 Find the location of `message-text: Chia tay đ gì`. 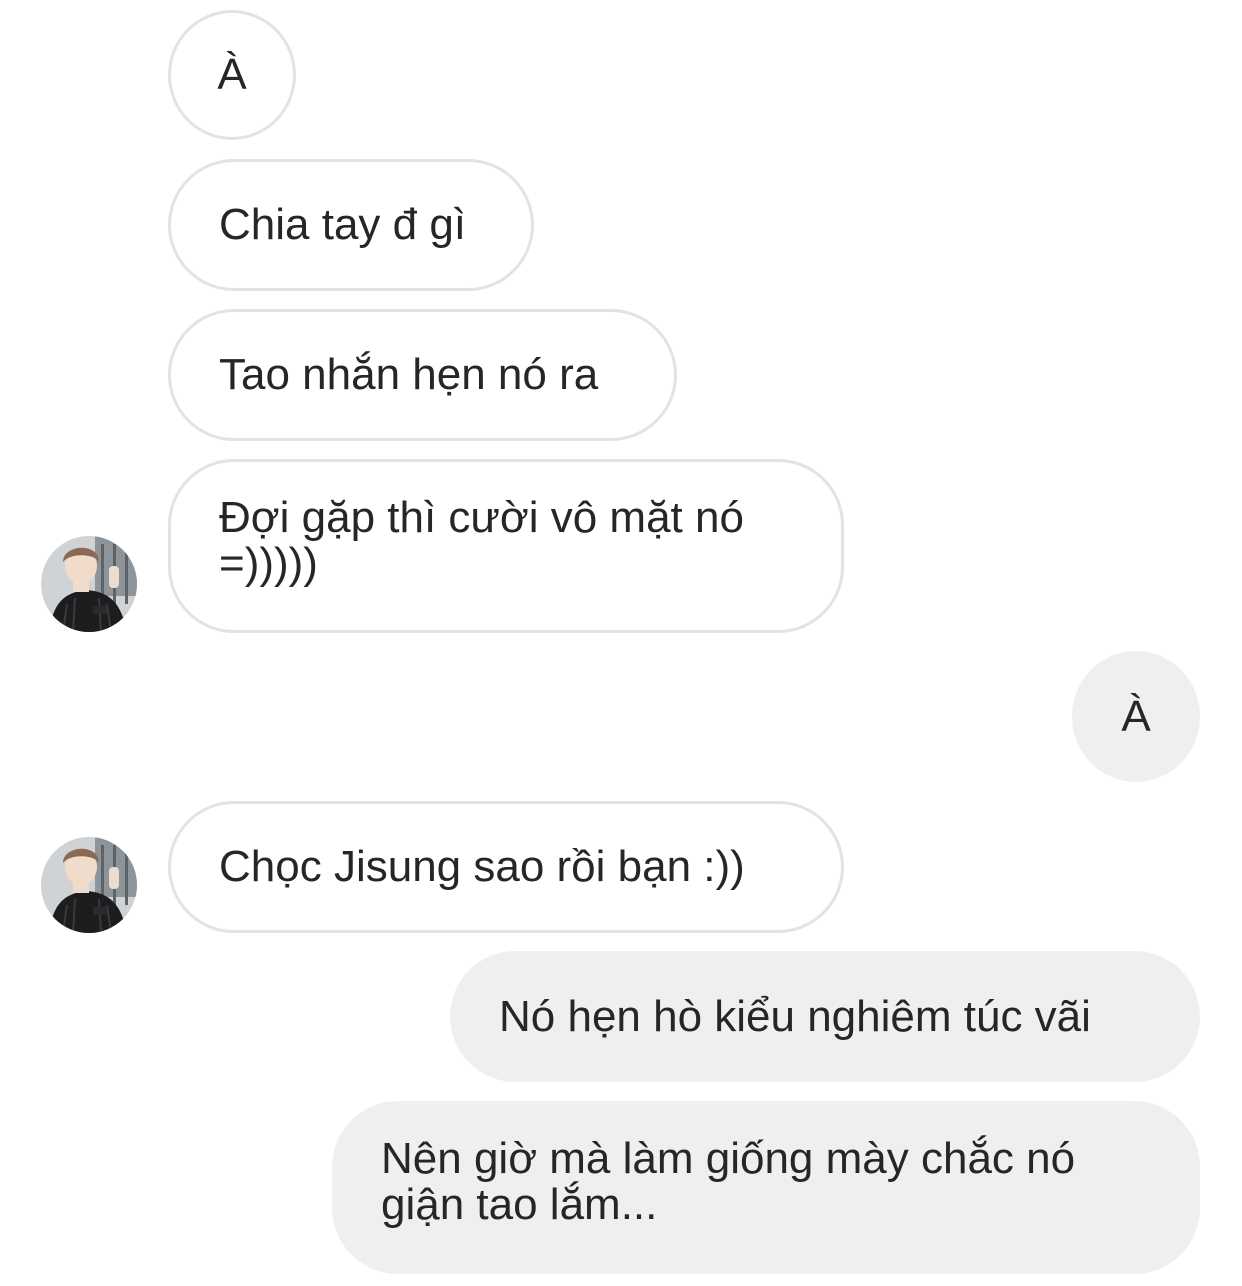

message-text: Chia tay đ gì is located at coordinates (343, 224).